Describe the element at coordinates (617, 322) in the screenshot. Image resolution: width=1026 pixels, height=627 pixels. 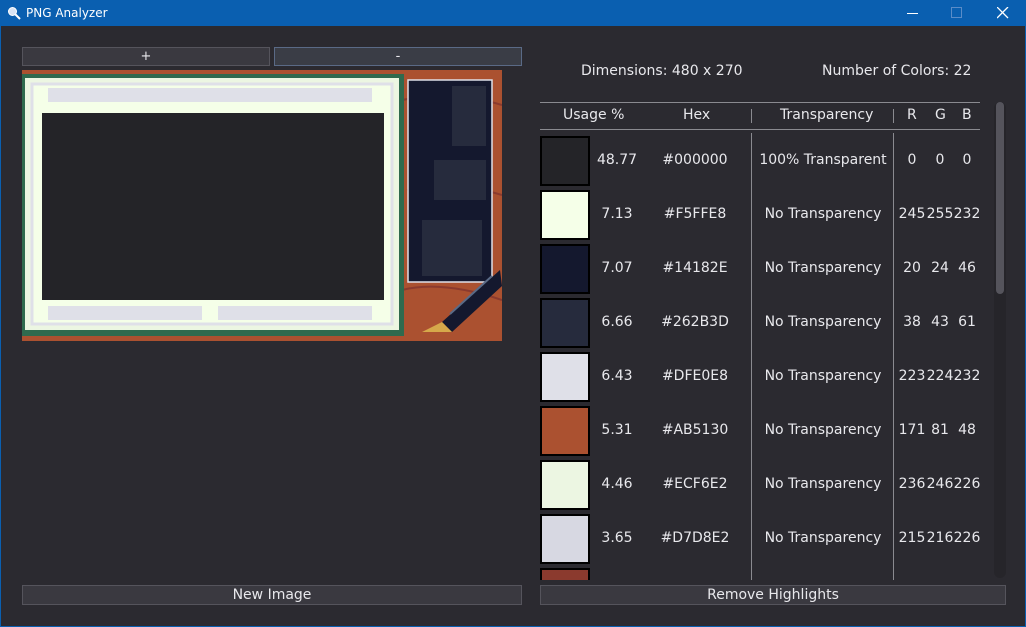
I see `usage-cell: 6.66` at that location.